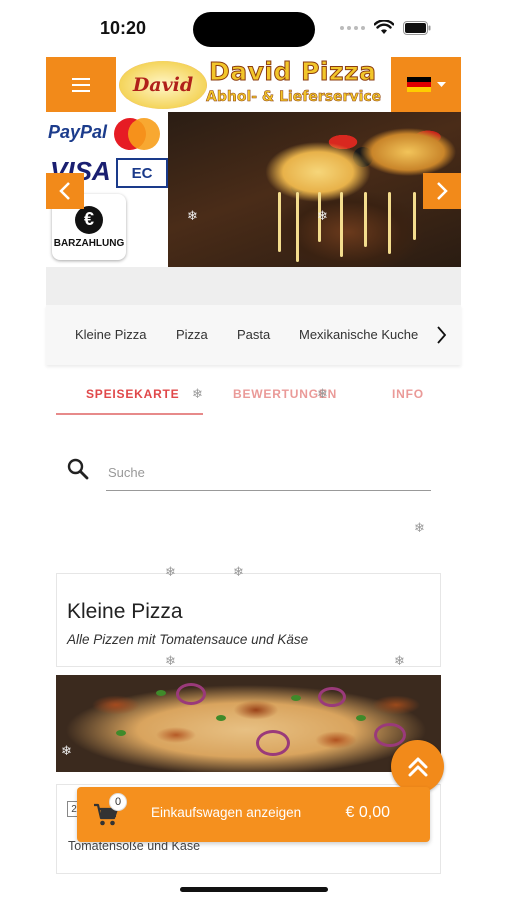  I want to click on status-bar: 10:20, so click(253, 28).